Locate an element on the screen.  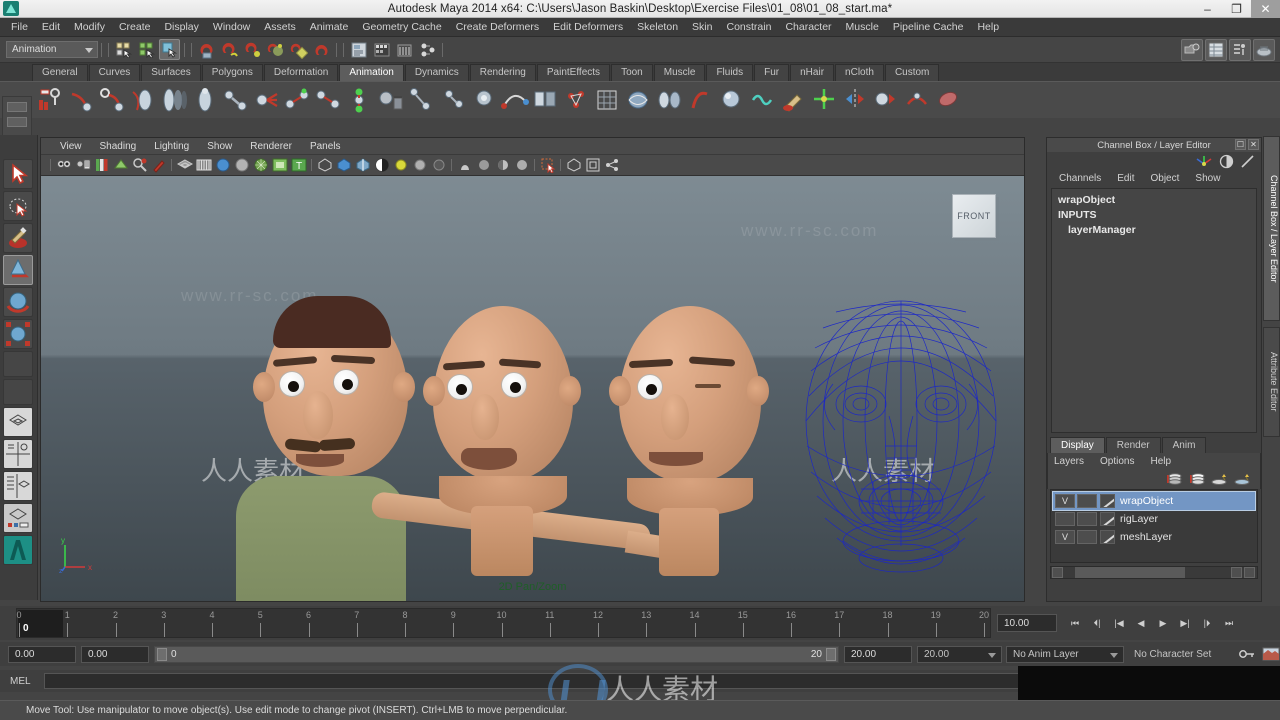
paint-weights-icon is located at coordinates (794, 100).